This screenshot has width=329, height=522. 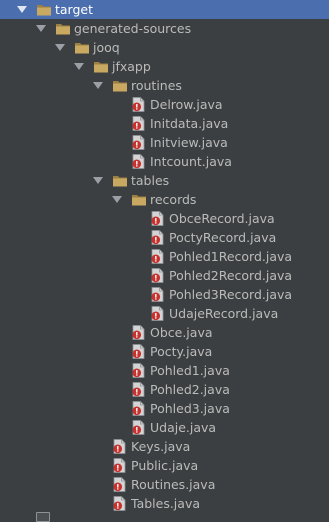 What do you see at coordinates (164, 9) in the screenshot?
I see `tree-node-folder: target` at bounding box center [164, 9].